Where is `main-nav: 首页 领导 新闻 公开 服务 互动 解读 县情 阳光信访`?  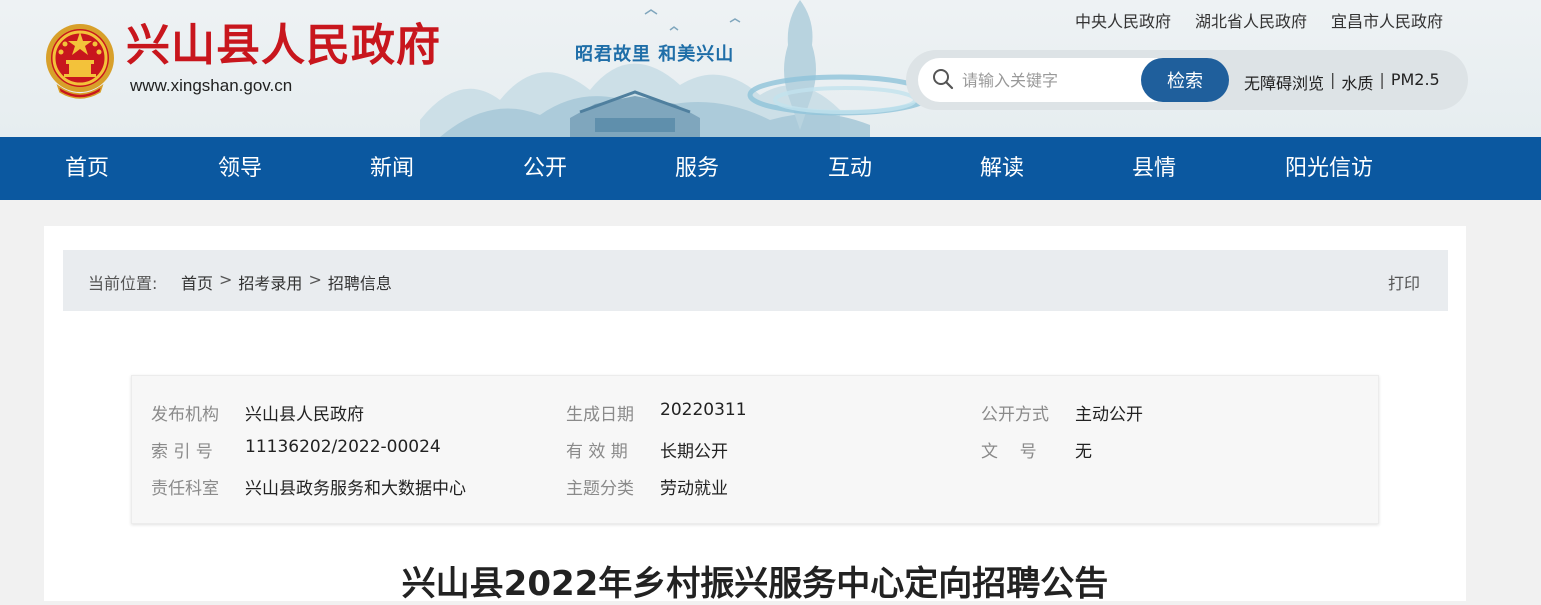
main-nav: 首页 领导 新闻 公开 服务 互动 解读 县情 阳光信访 is located at coordinates (770, 168).